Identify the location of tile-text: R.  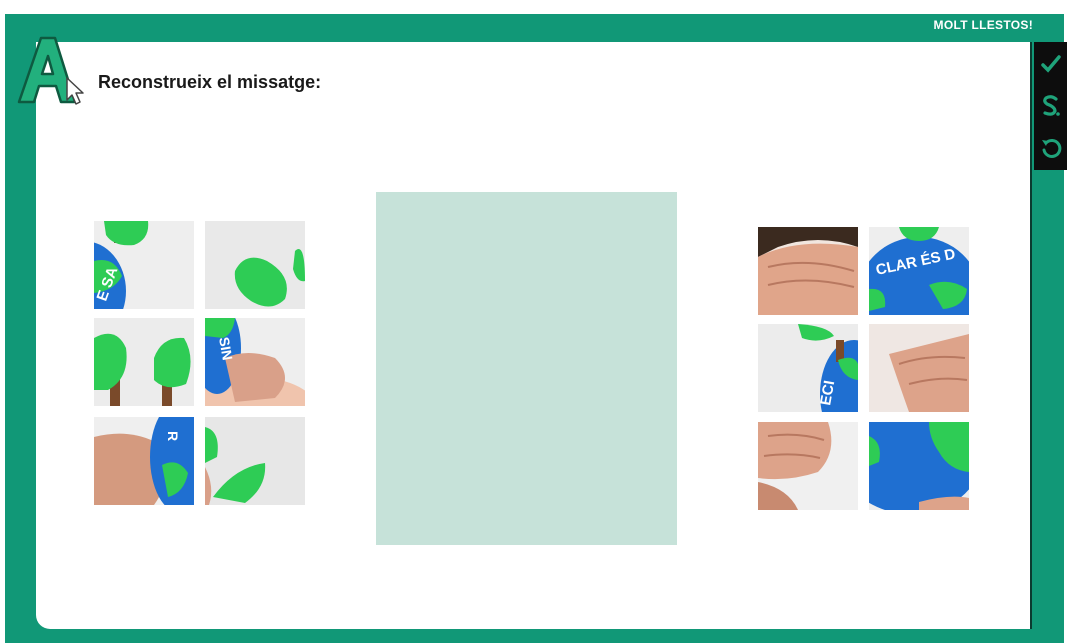
(173, 436).